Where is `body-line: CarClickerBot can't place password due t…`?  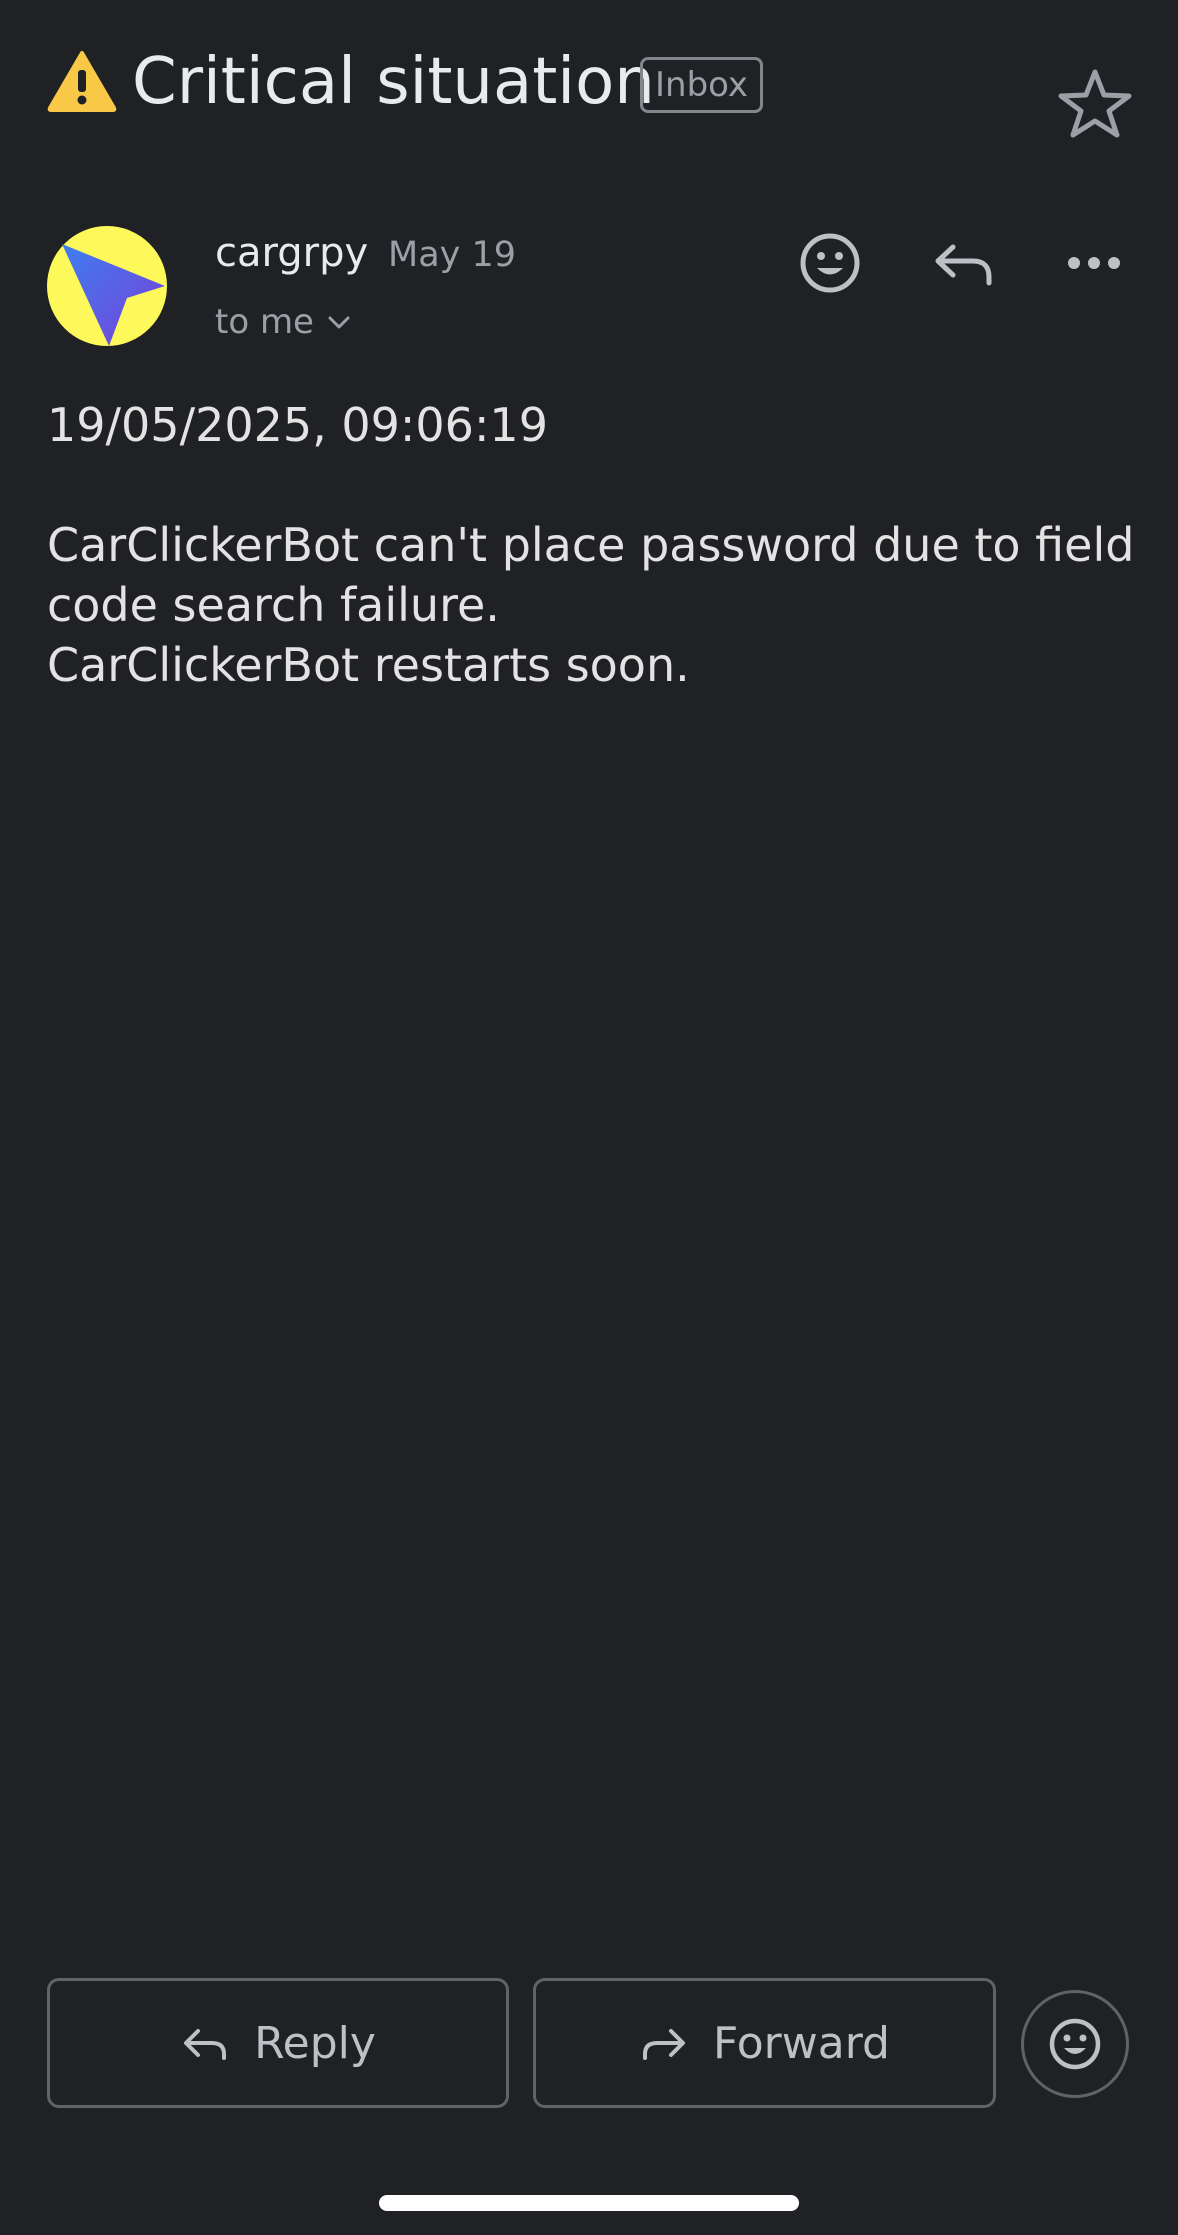
body-line: CarClickerBot can't place password due t… is located at coordinates (591, 575).